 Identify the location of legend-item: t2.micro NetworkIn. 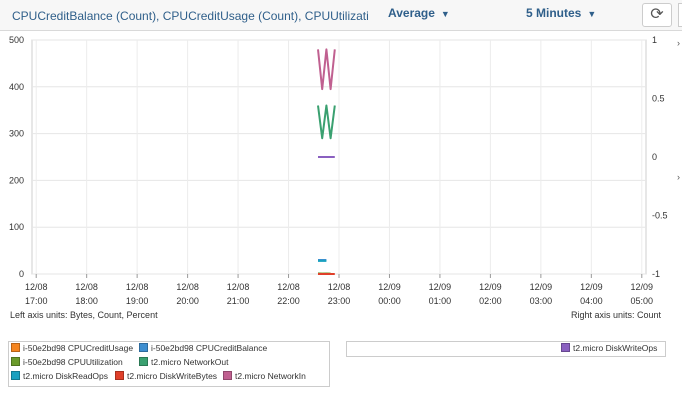
(264, 376).